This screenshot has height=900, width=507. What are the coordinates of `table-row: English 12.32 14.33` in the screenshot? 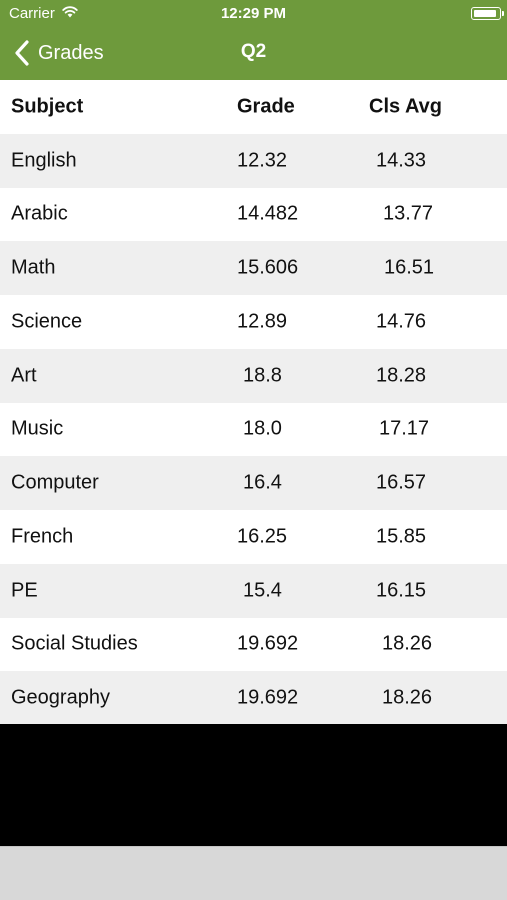 It's located at (253, 160).